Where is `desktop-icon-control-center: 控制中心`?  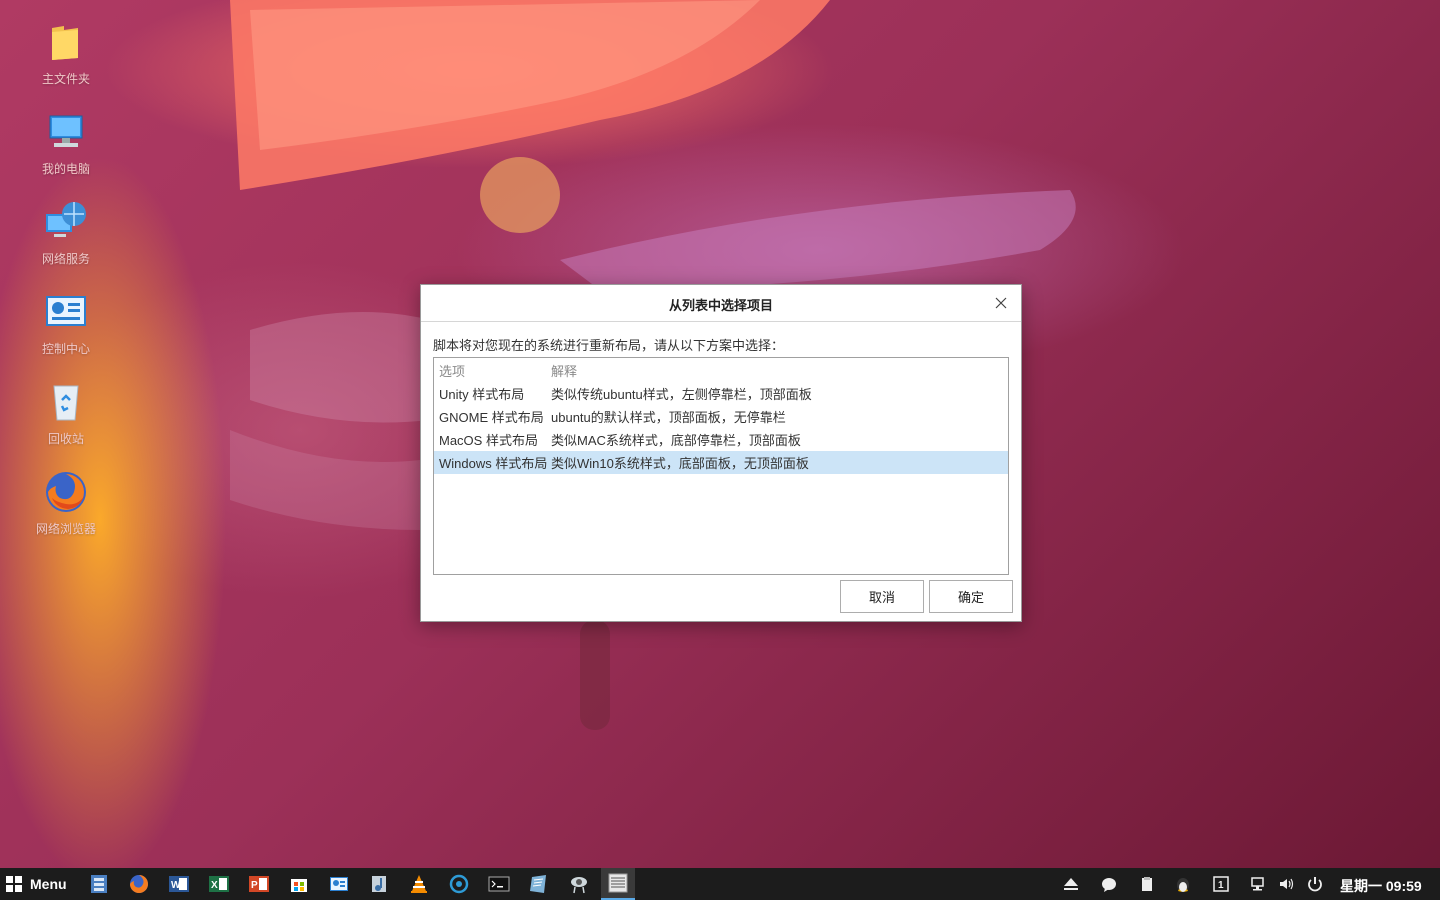
desktop-icon-control-center: 控制中心 is located at coordinates (66, 333).